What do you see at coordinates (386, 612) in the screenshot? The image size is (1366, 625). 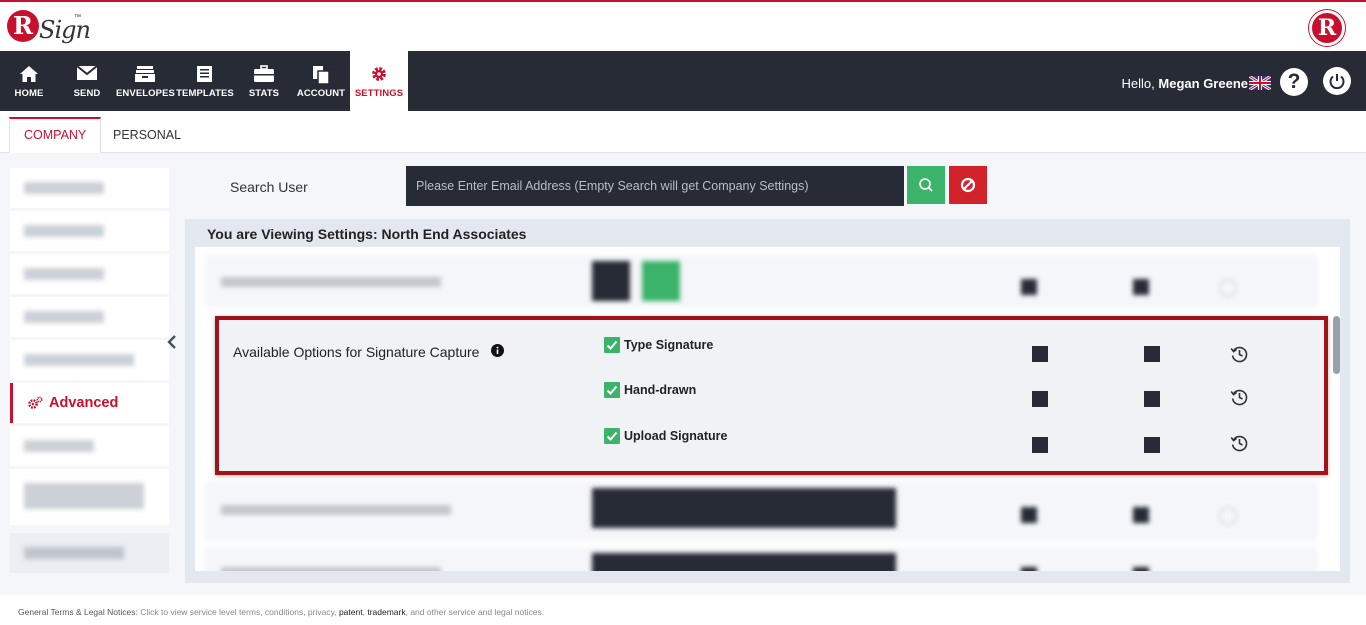 I see `trademark-link: trademark` at bounding box center [386, 612].